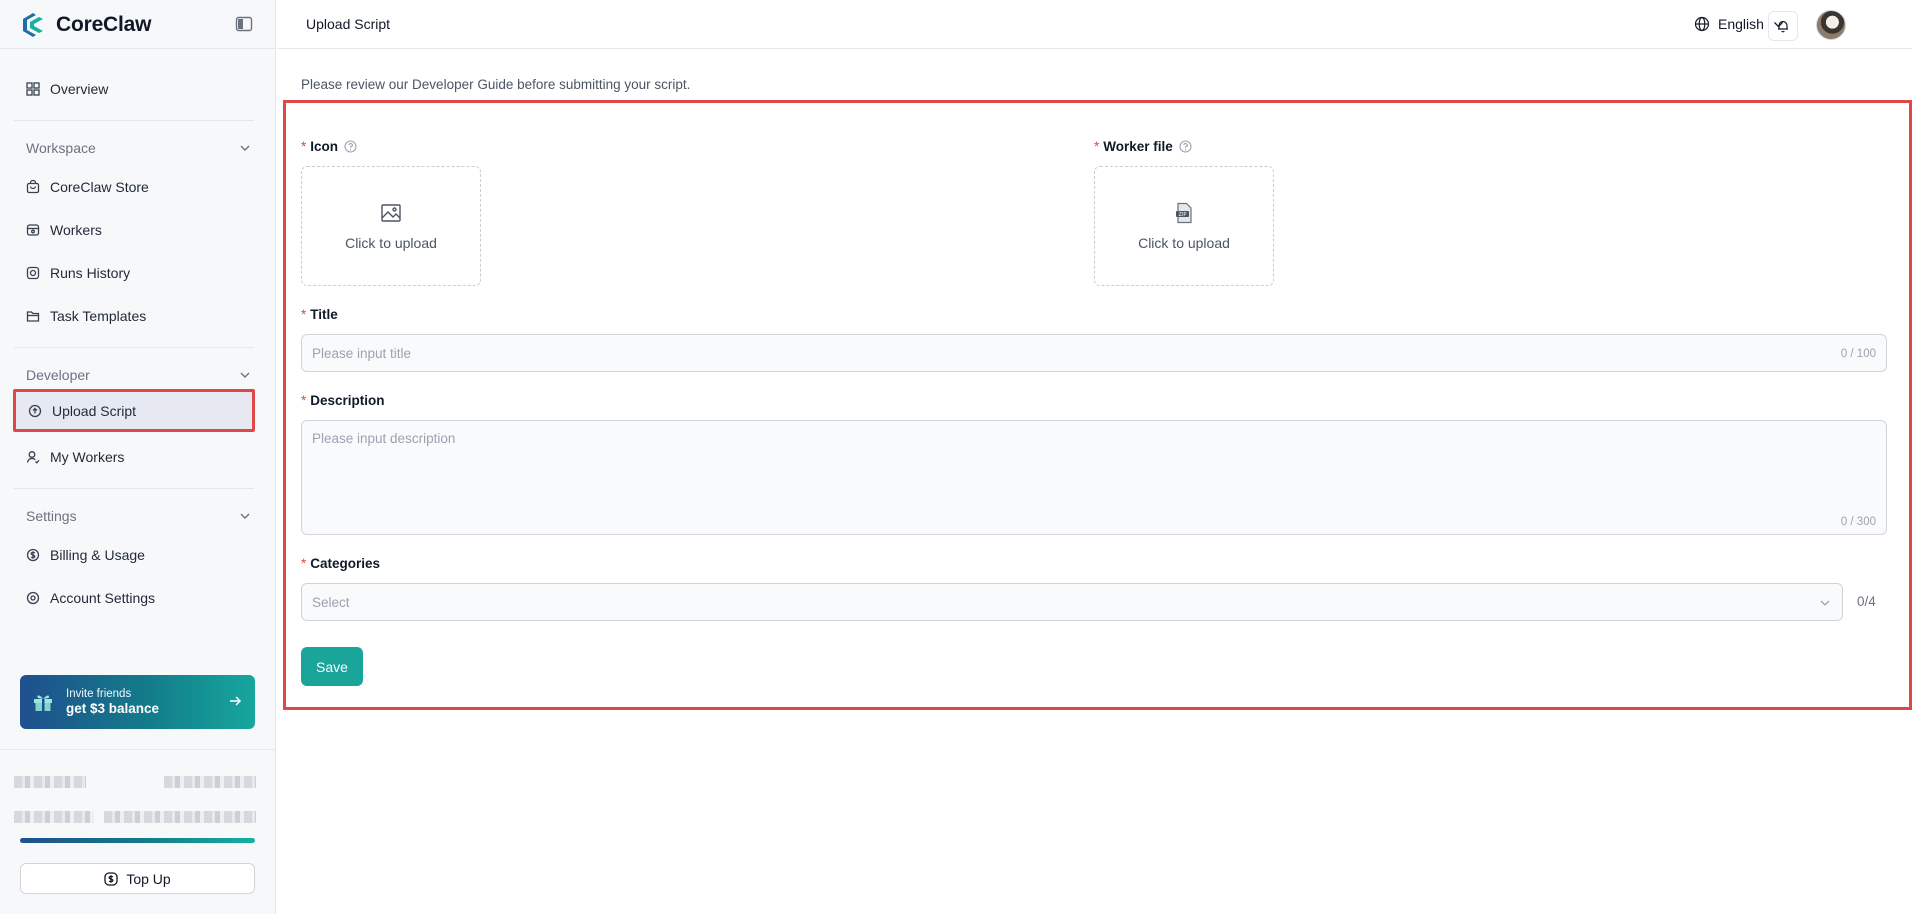 The width and height of the screenshot is (1912, 914). Describe the element at coordinates (1741, 24) in the screenshot. I see `language-label: English` at that location.